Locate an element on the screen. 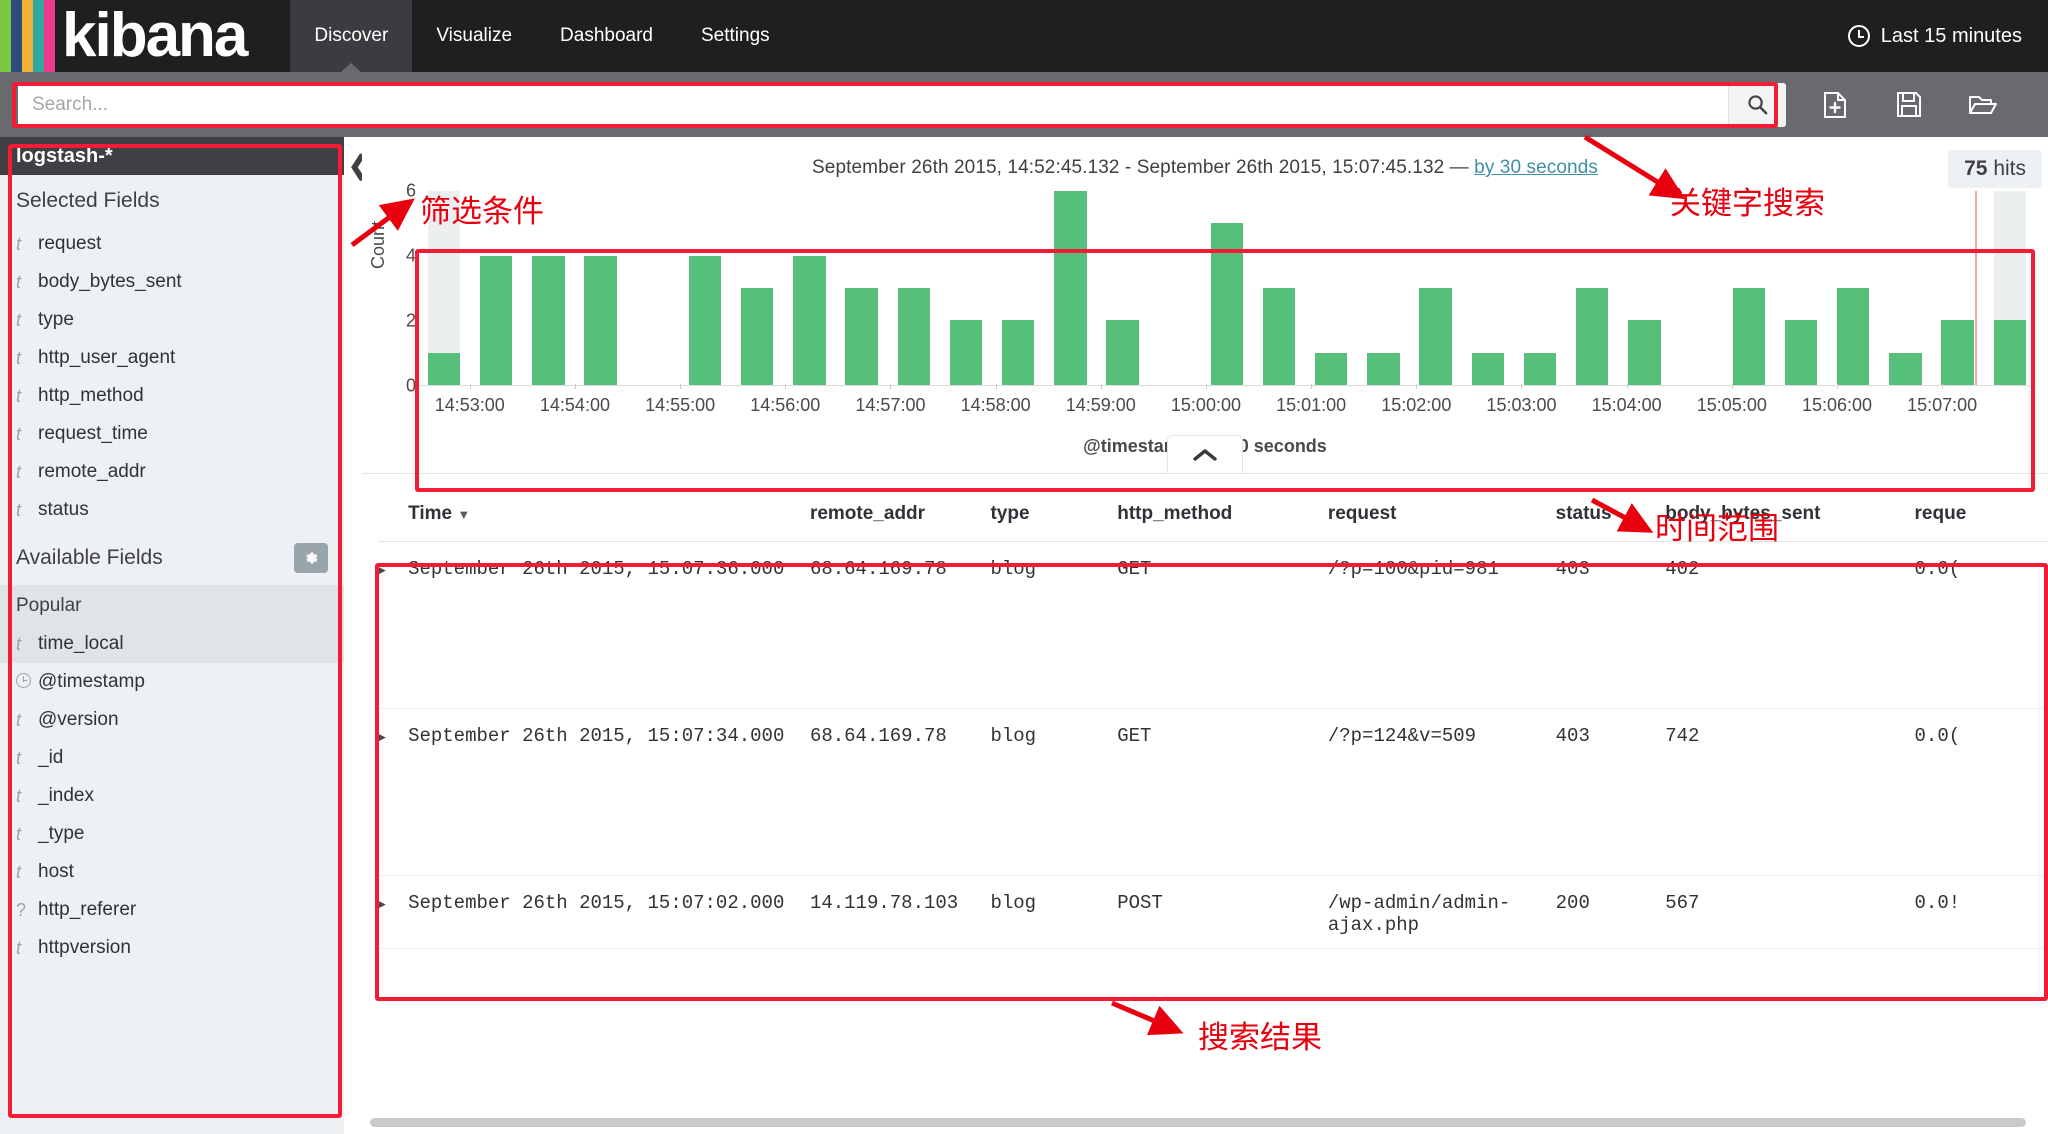  annotation-label-keyword-search: 关键字搜索 is located at coordinates (1747, 204).